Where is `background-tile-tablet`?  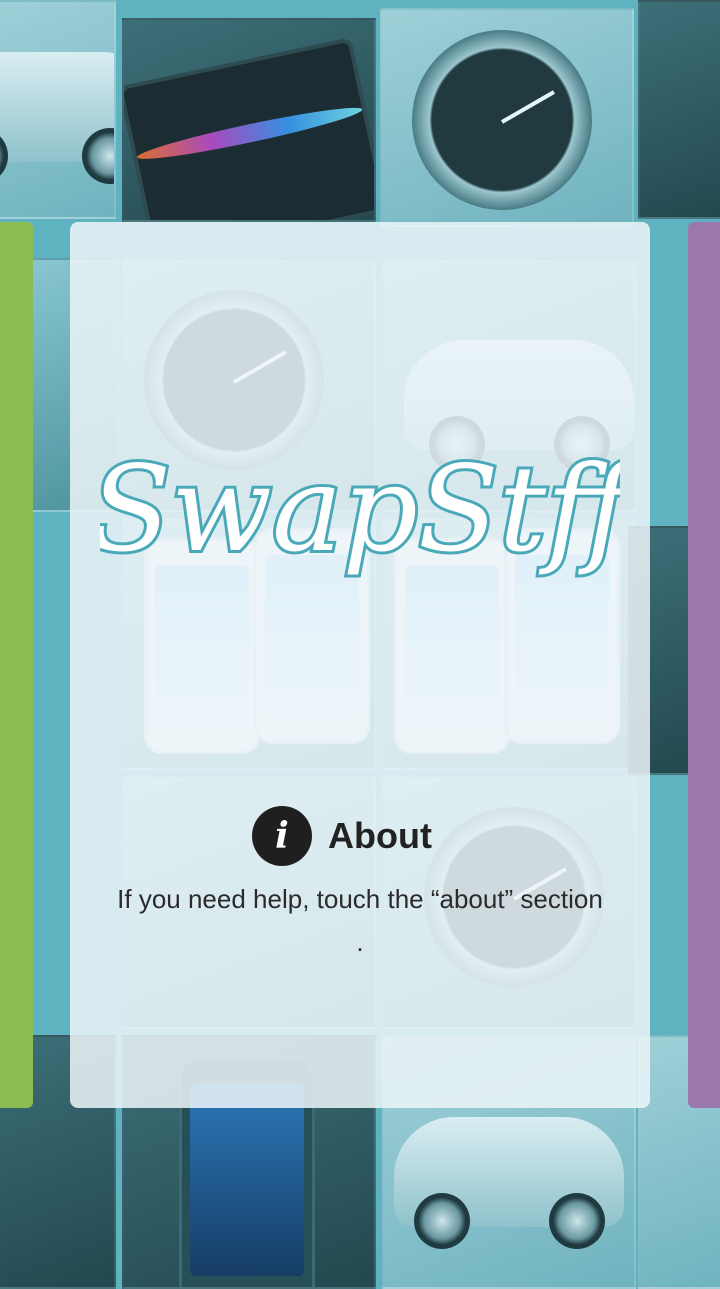 background-tile-tablet is located at coordinates (249, 120).